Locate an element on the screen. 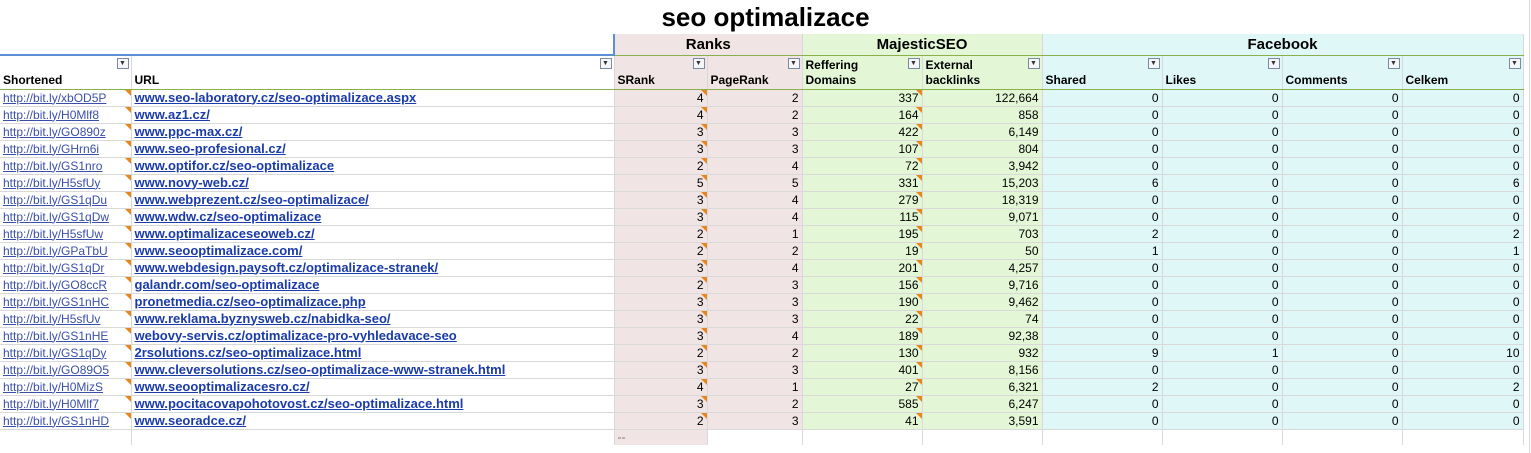  cell-celkem: 6 is located at coordinates (1463, 183).